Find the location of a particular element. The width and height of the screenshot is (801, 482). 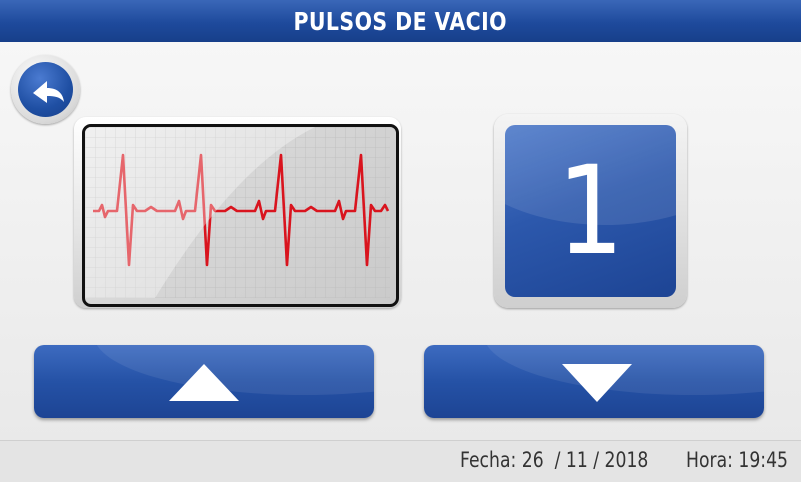

heartbeat-monitor-icon is located at coordinates (237, 212).